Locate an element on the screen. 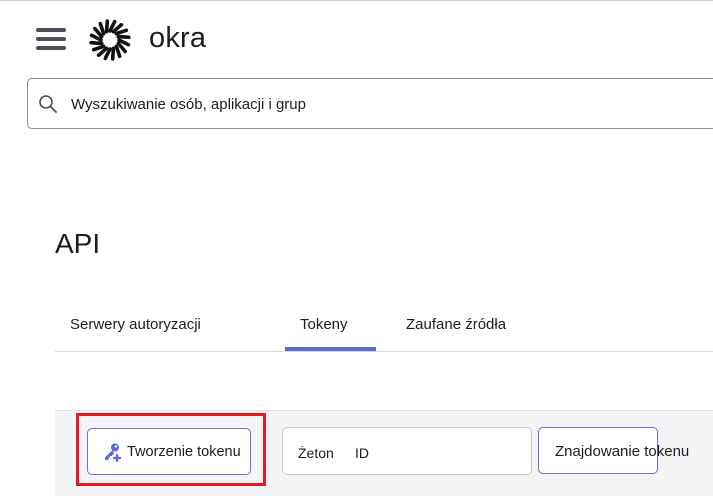 The height and width of the screenshot is (496, 713). find-token-label: Znajdowanie tokenu is located at coordinates (622, 451).